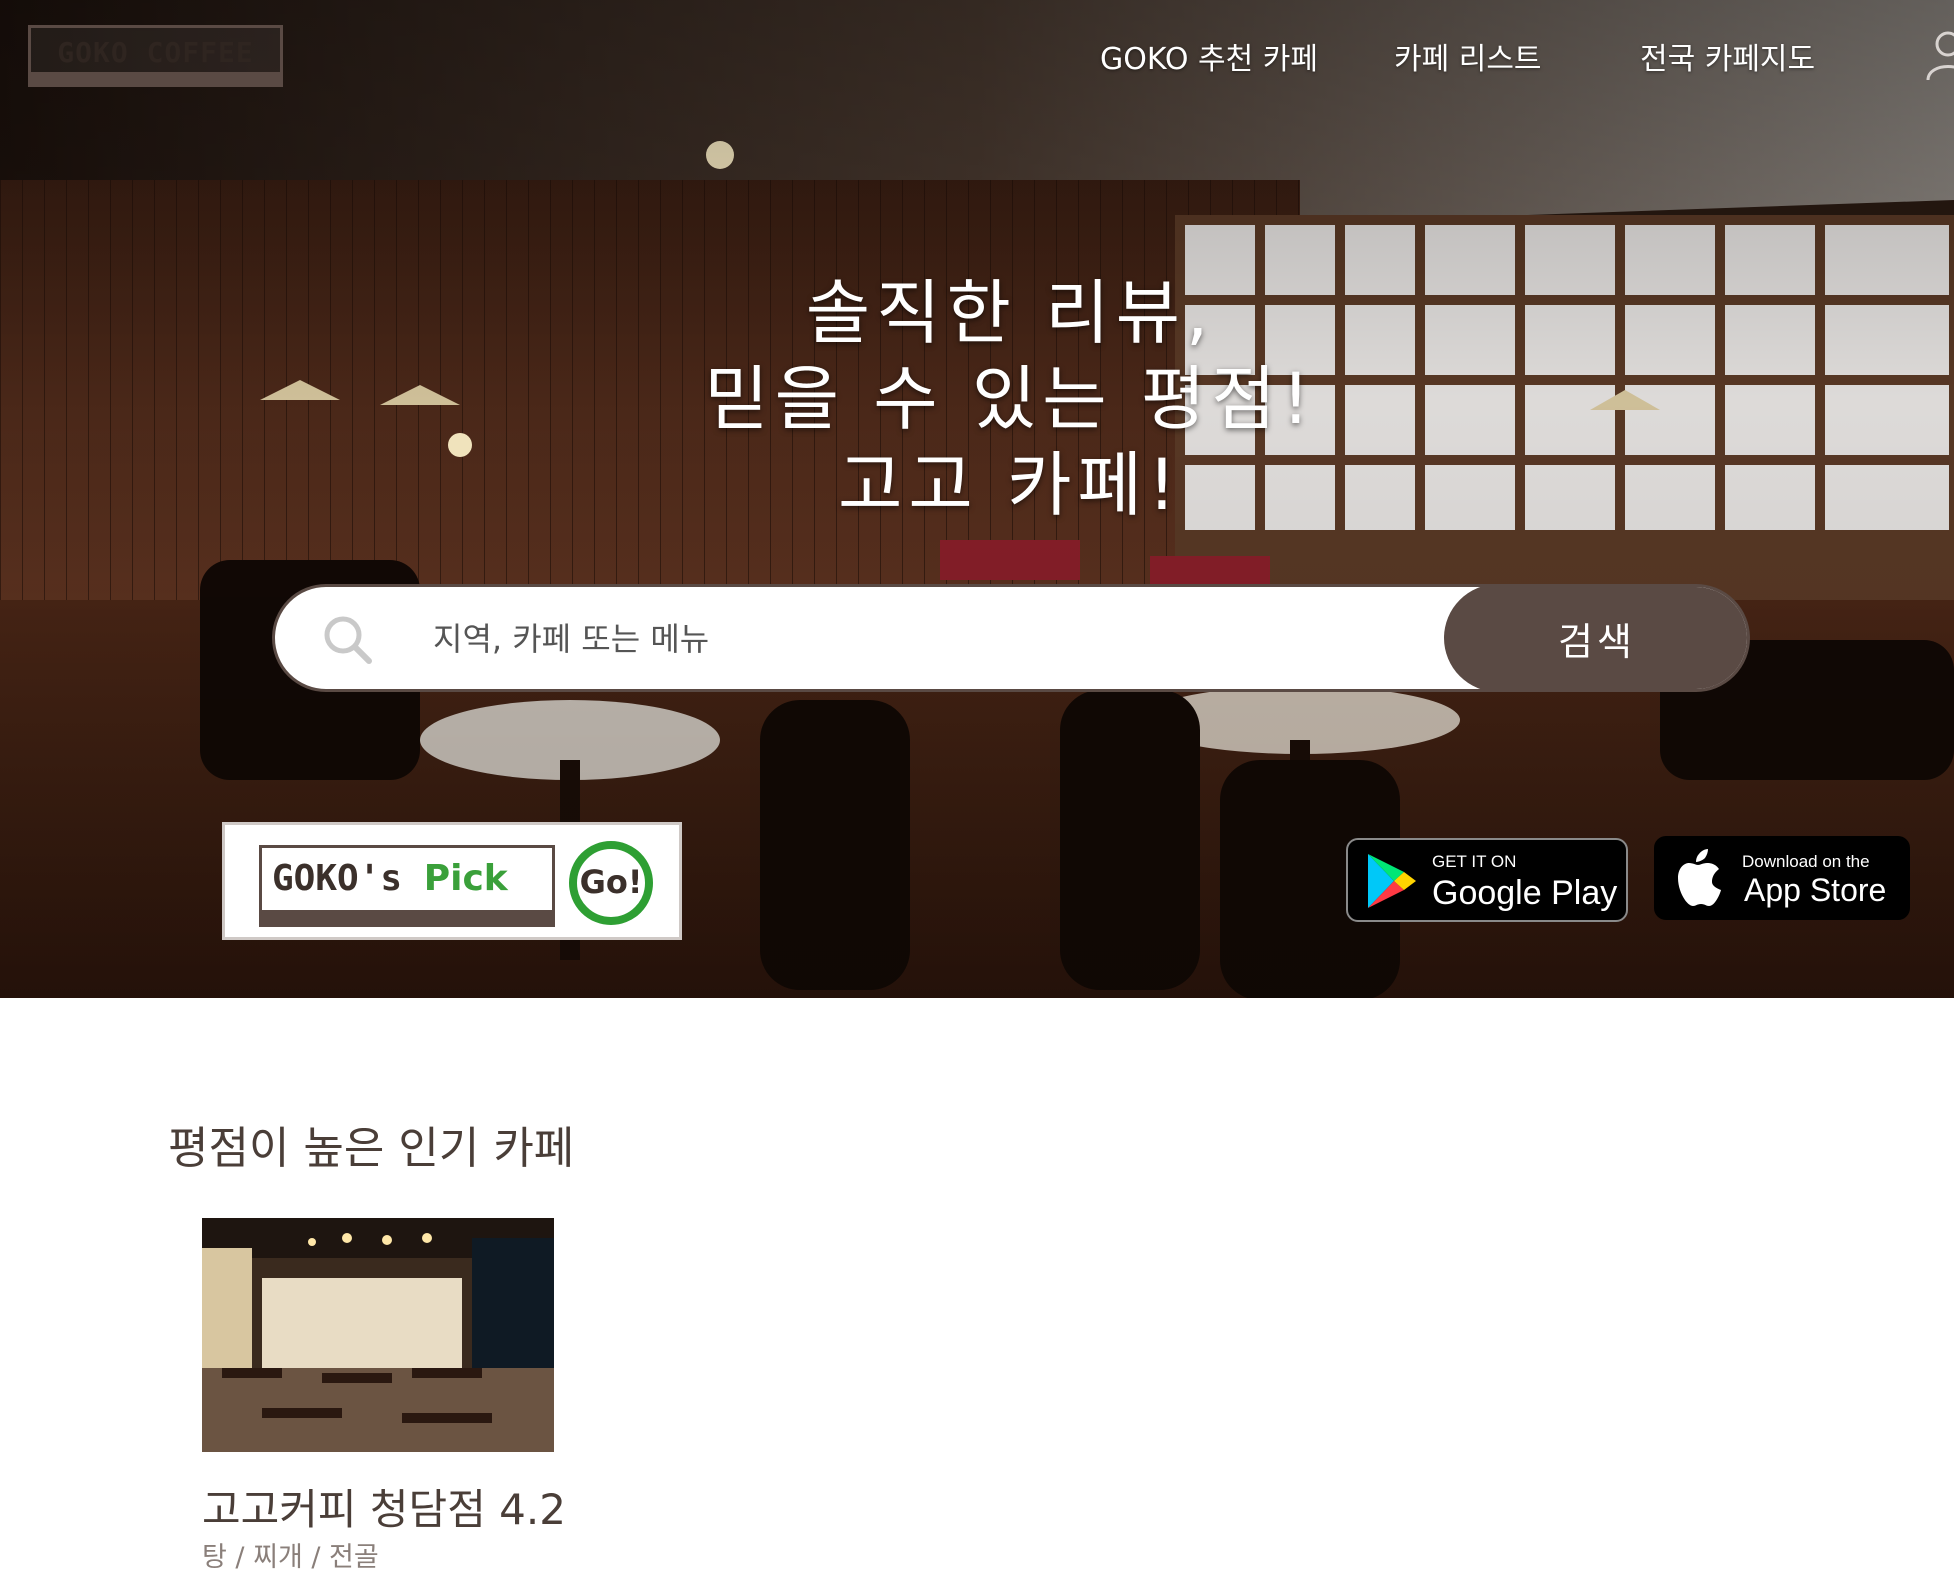 The width and height of the screenshot is (1954, 1592). I want to click on google-play-big-text: Google Play, so click(1525, 893).